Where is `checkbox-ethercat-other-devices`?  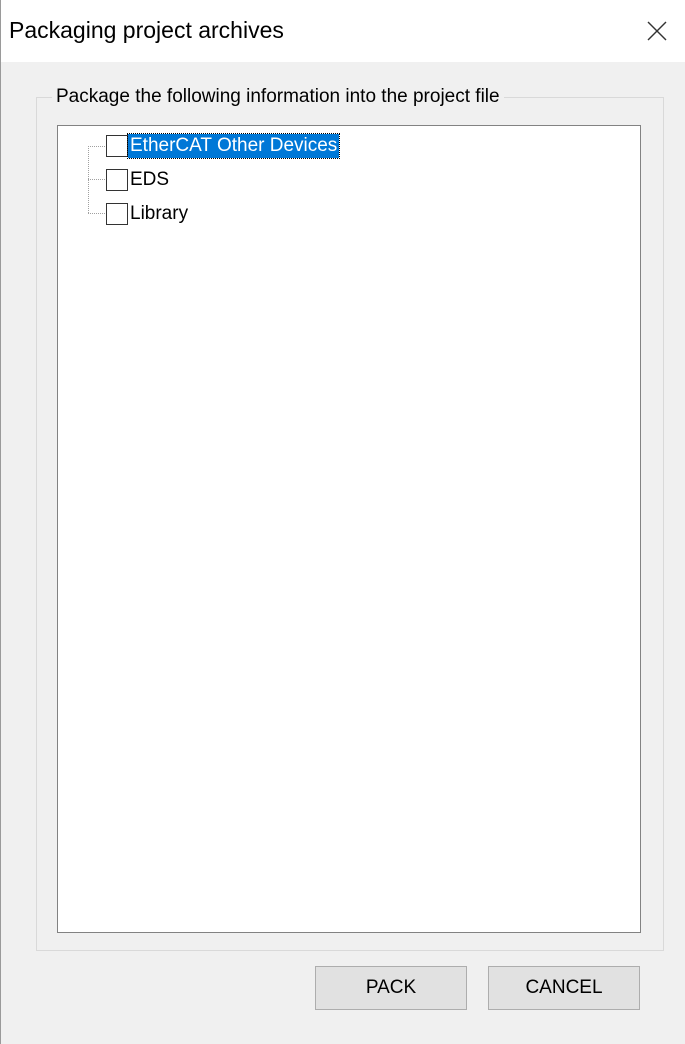 checkbox-ethercat-other-devices is located at coordinates (117, 146).